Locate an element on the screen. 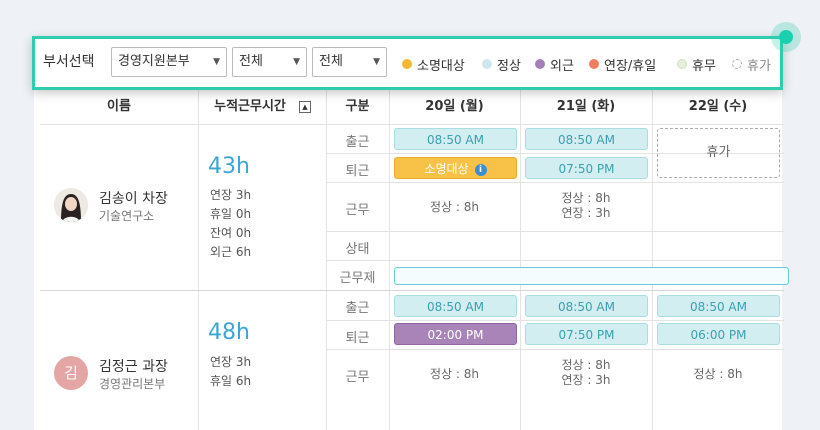  filter-select-2-value: 전체 is located at coordinates (251, 61).